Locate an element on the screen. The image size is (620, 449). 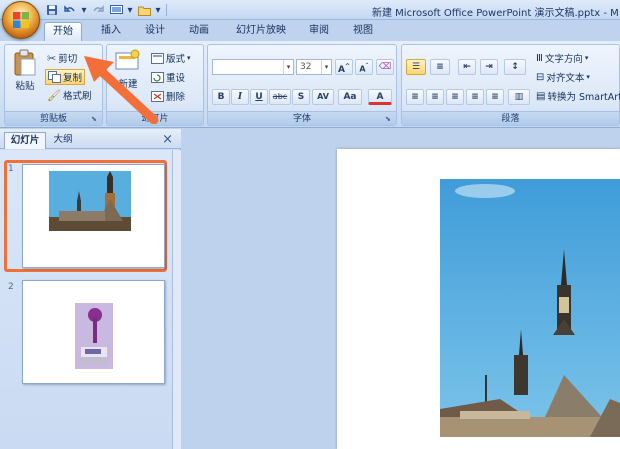
align-right-icon: ≡ is located at coordinates (455, 97).